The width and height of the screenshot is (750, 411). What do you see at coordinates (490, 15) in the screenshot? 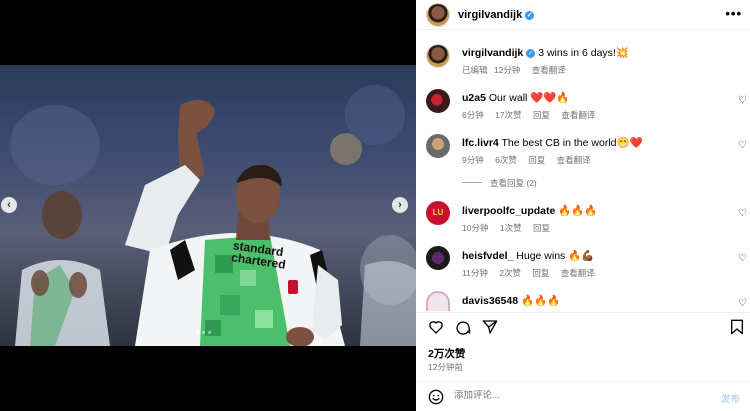
I see `author-name: virgilvandijk` at bounding box center [490, 15].